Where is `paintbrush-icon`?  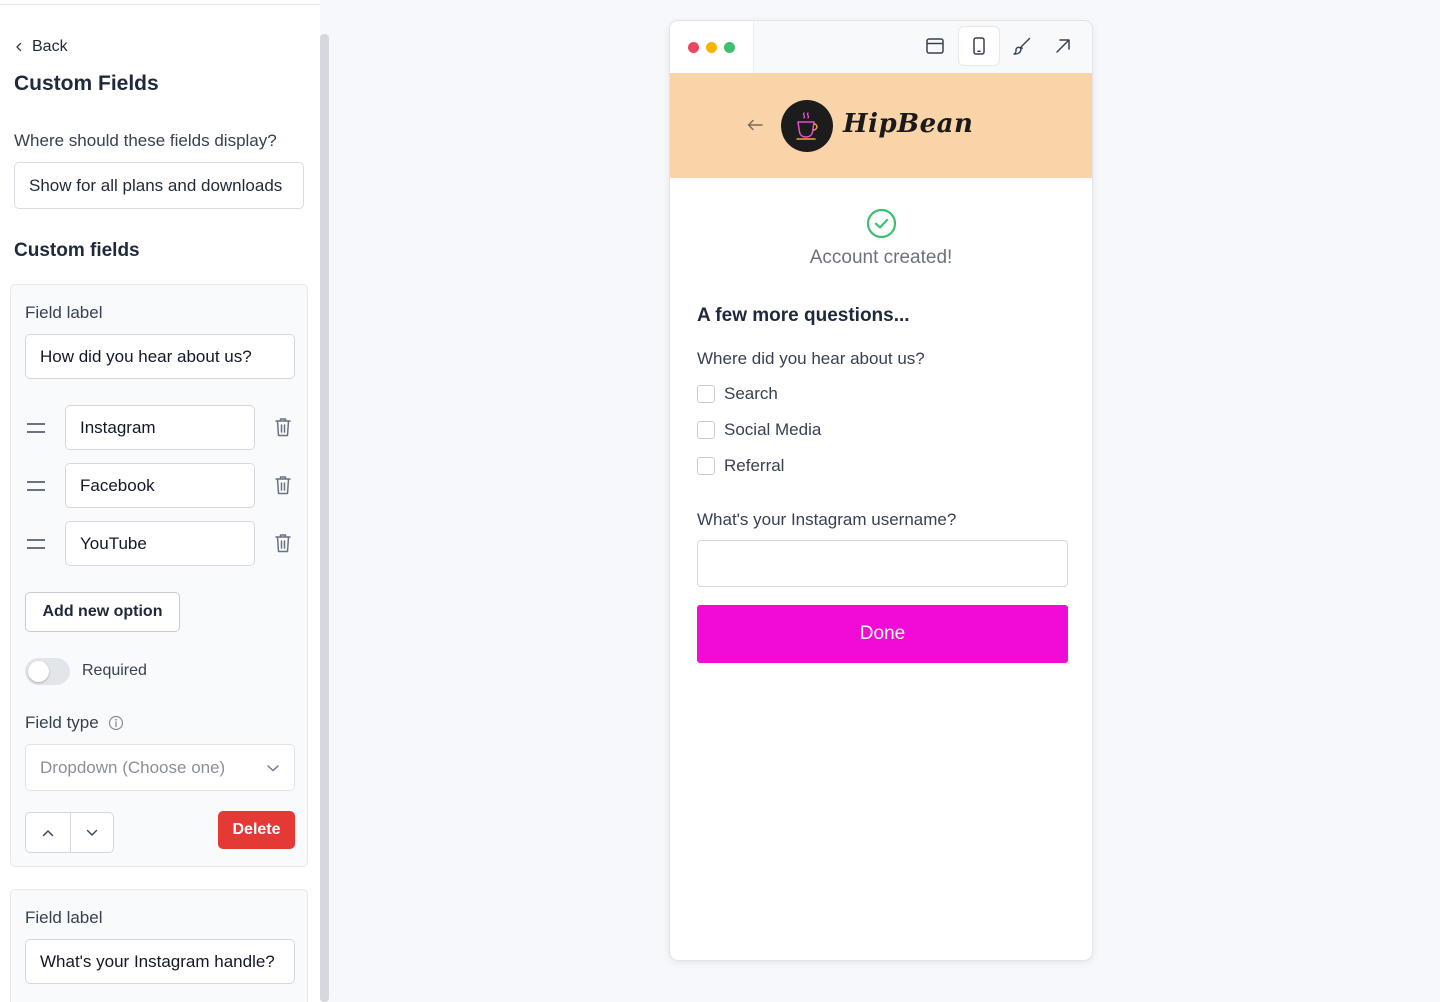
paintbrush-icon is located at coordinates (1022, 46).